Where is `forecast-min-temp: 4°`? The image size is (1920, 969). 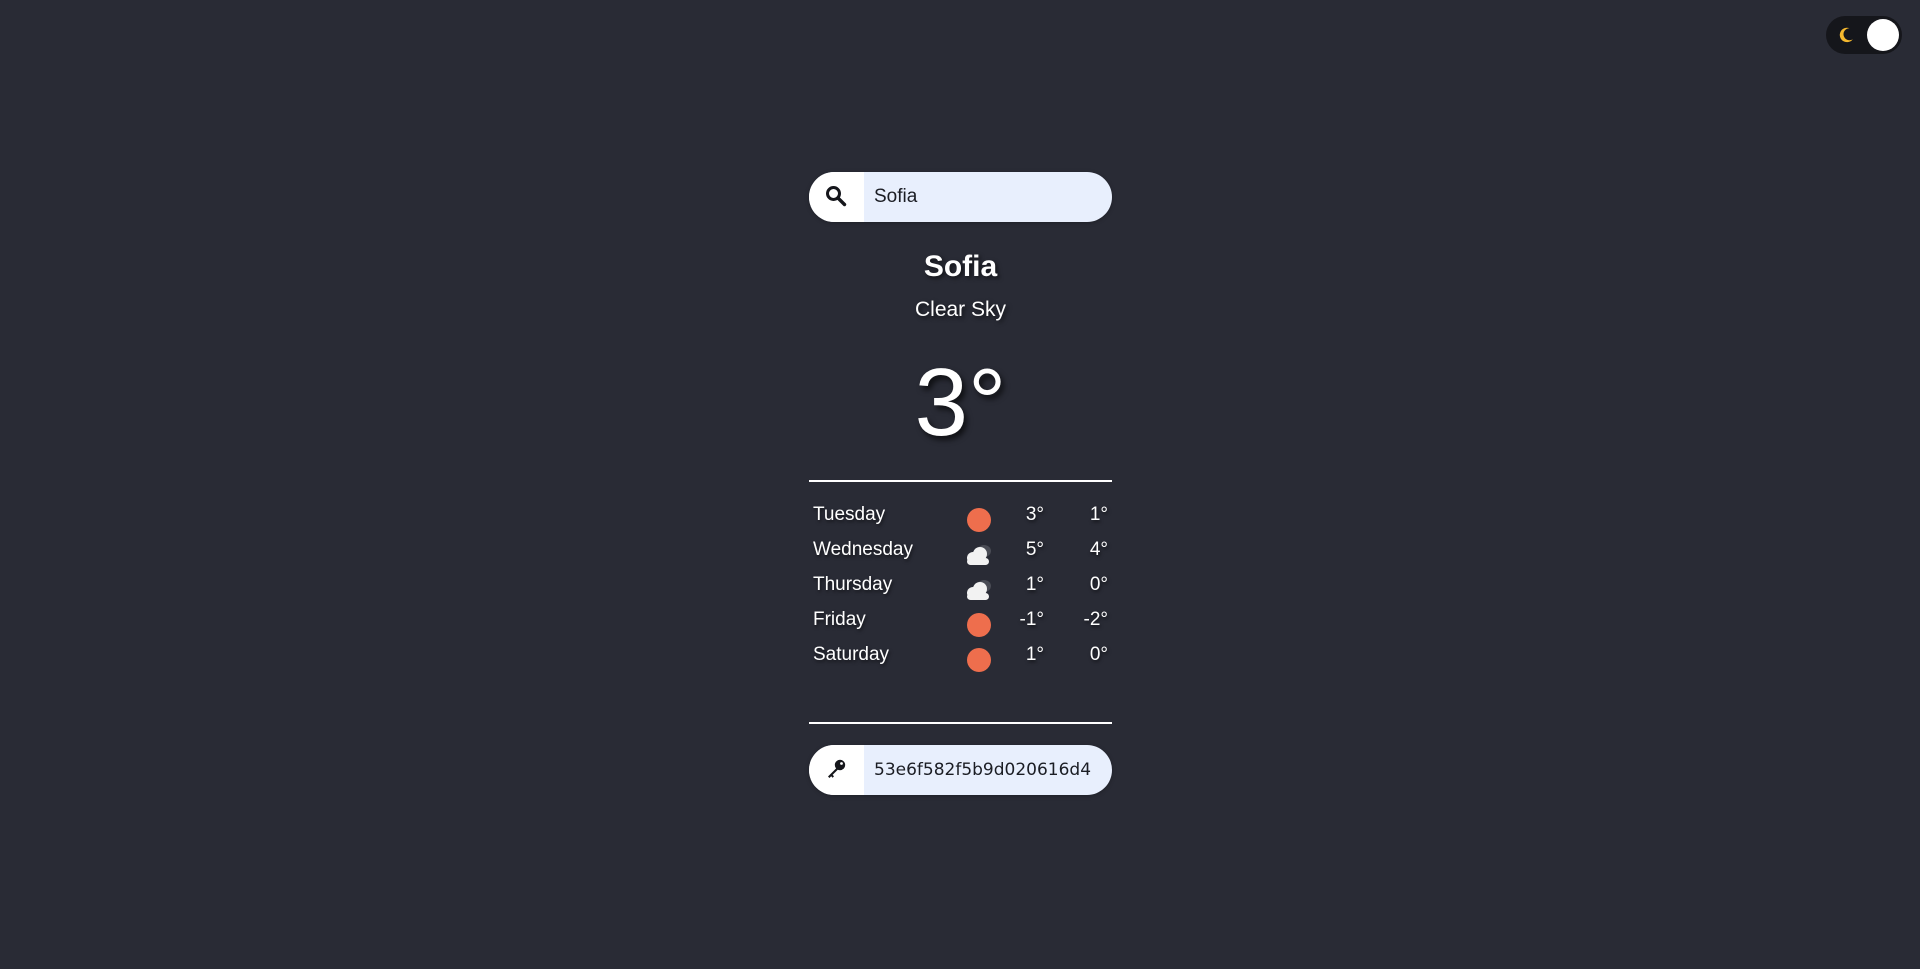
forecast-min-temp: 4° is located at coordinates (1098, 549).